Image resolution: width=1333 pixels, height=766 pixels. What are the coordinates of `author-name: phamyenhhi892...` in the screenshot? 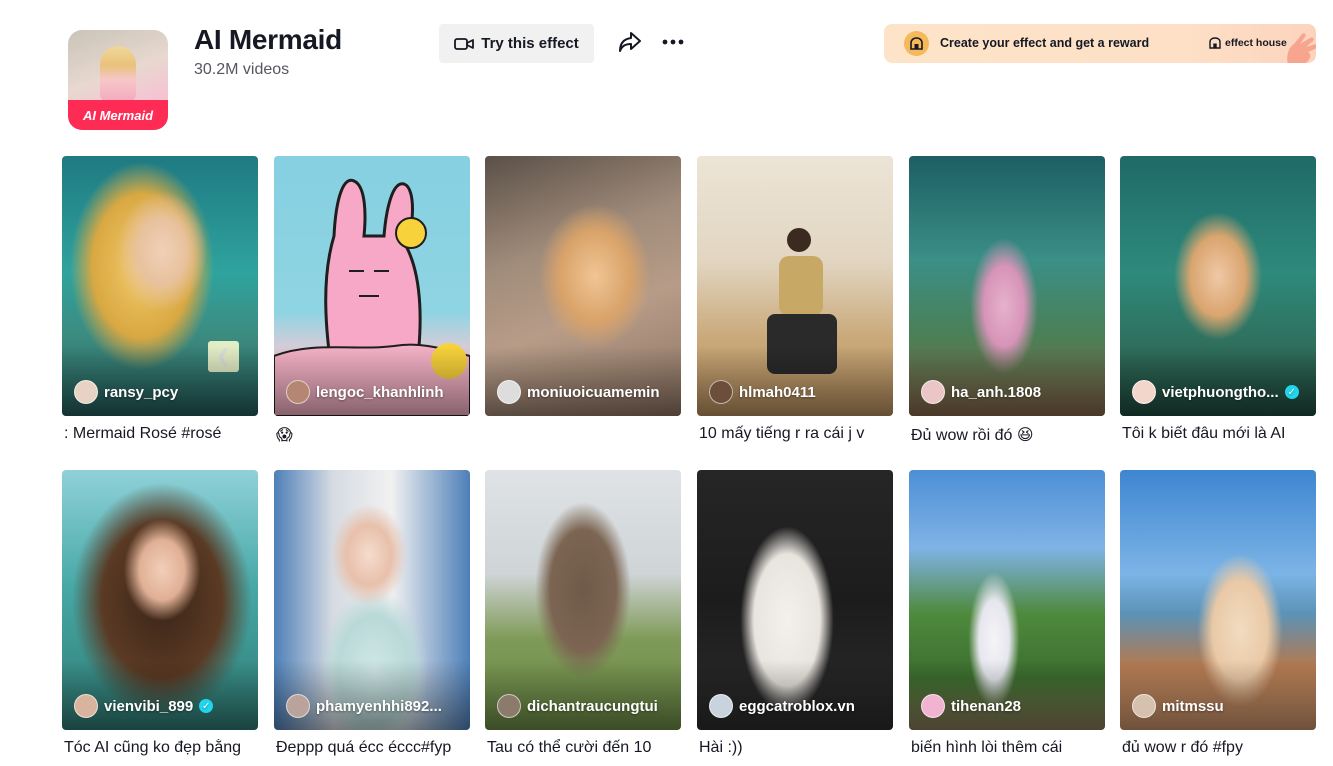 It's located at (379, 706).